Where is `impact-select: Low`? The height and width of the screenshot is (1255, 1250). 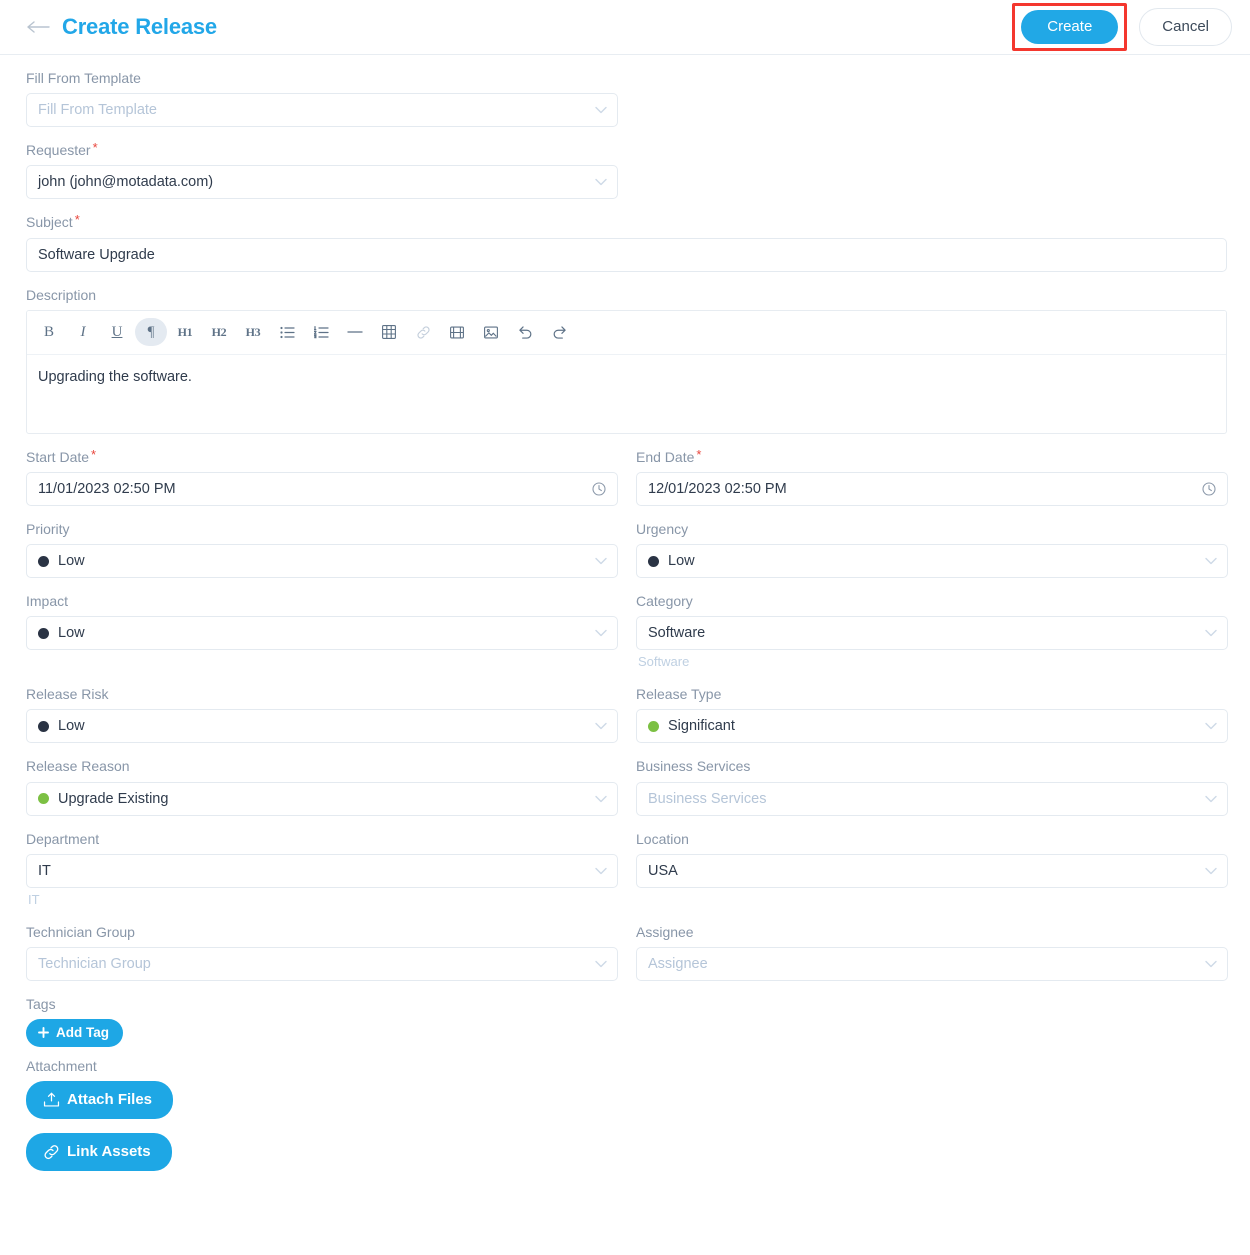
impact-select: Low is located at coordinates (322, 633).